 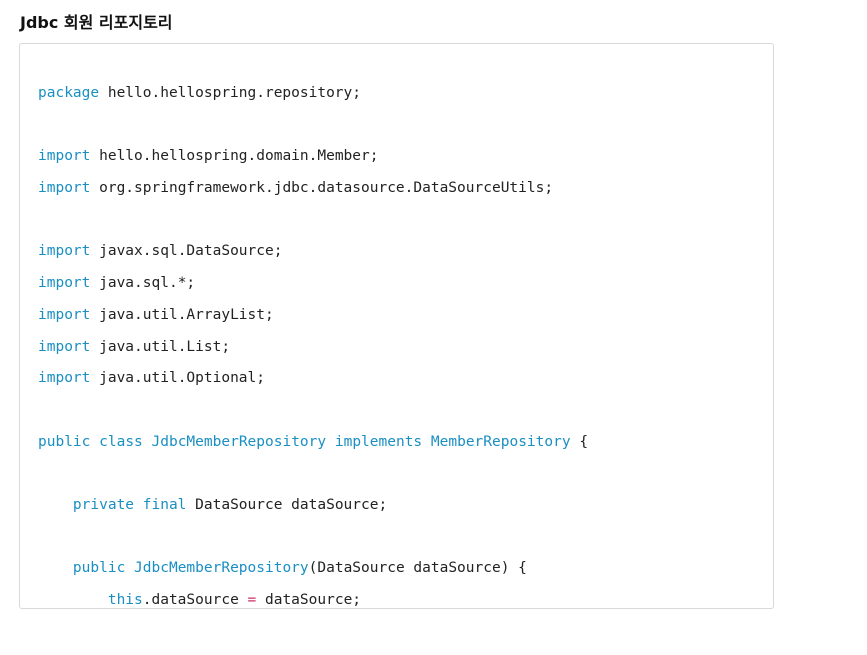 I want to click on code-token: java.sql.*;, so click(x=143, y=283).